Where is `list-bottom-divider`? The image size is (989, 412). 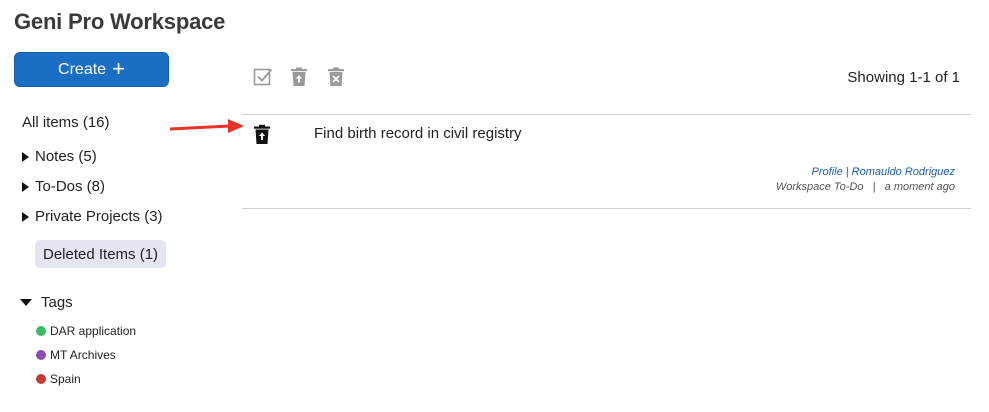
list-bottom-divider is located at coordinates (606, 208).